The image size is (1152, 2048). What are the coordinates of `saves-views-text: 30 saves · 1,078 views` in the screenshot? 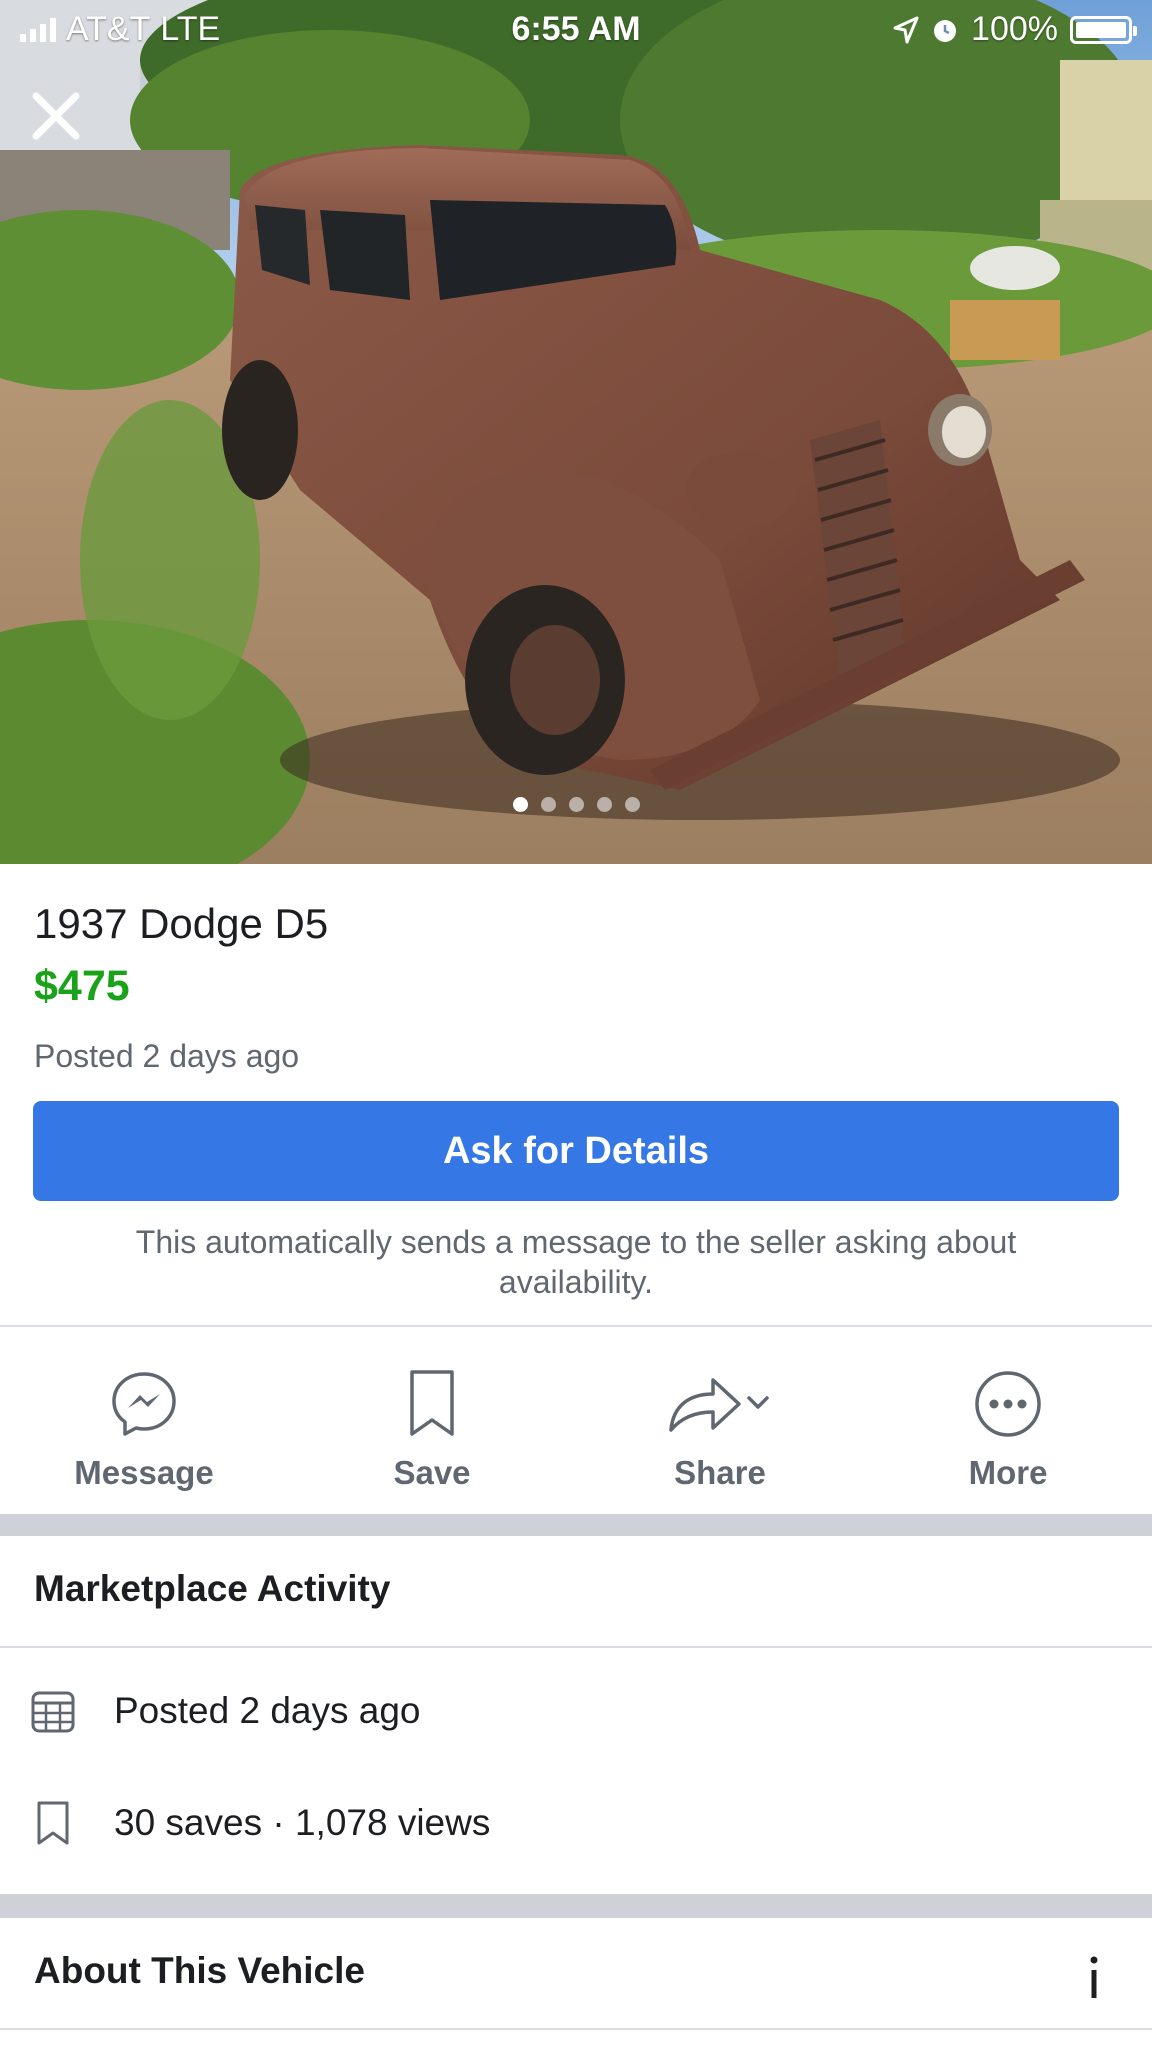 It's located at (302, 1822).